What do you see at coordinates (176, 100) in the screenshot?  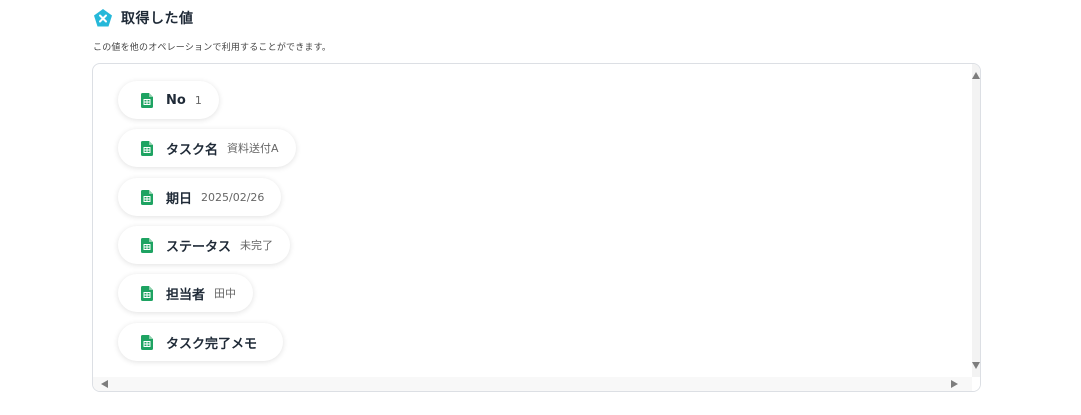 I see `chip-key: No` at bounding box center [176, 100].